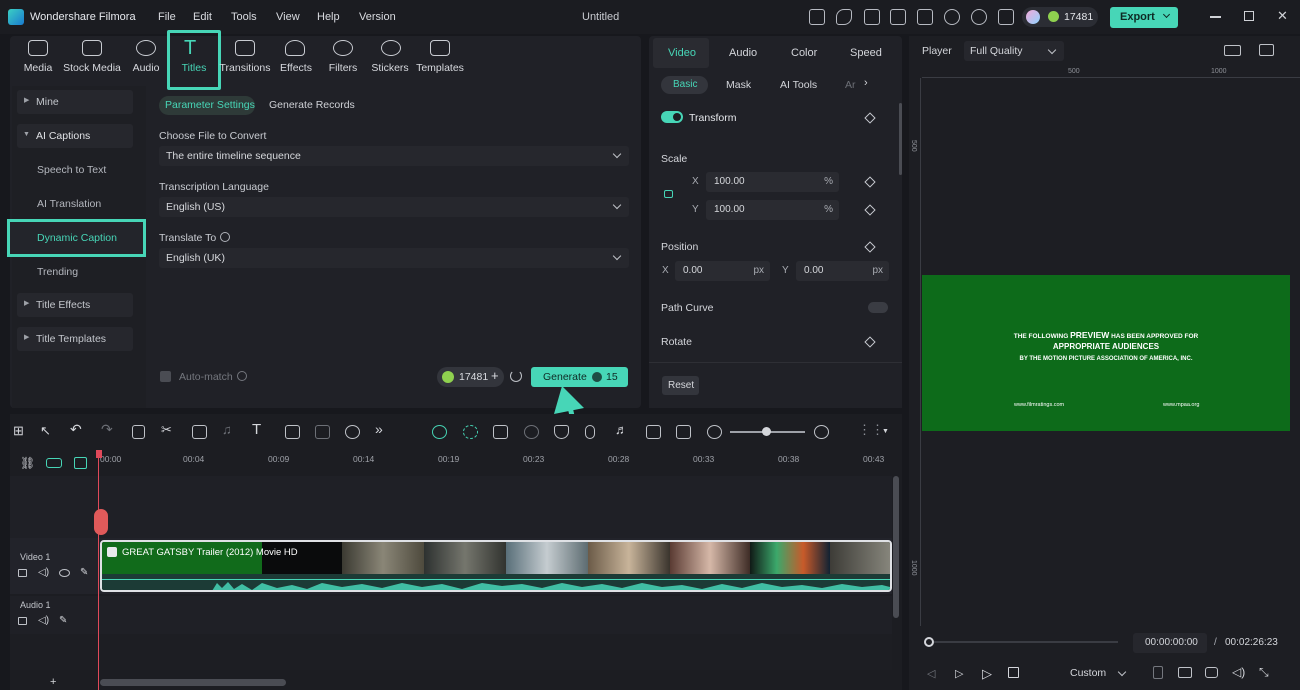 This screenshot has width=1300, height=690. I want to click on tab-video: Video, so click(682, 53).